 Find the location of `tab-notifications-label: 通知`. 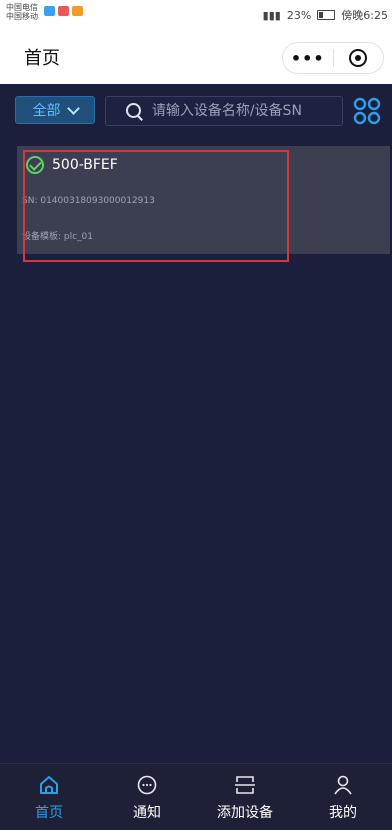

tab-notifications-label: 通知 is located at coordinates (147, 813).